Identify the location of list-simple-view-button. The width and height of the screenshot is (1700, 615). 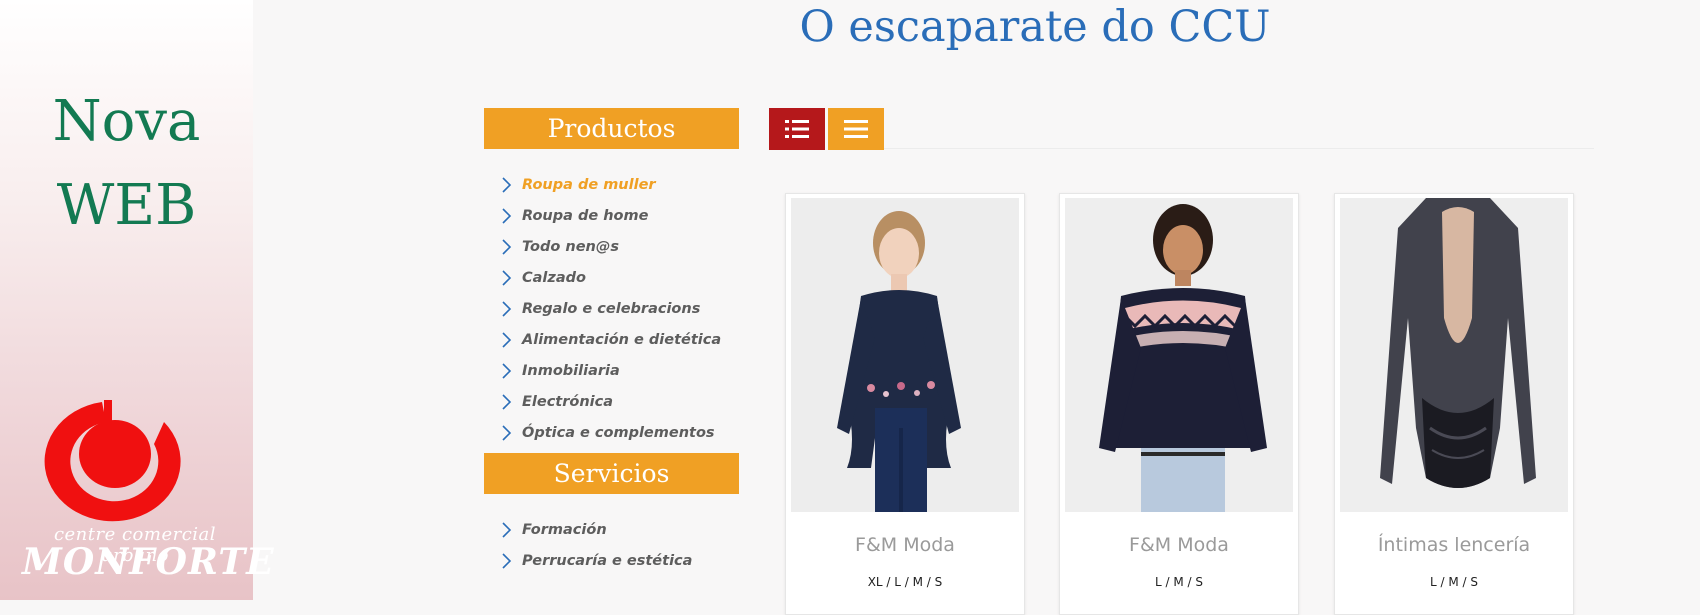
(856, 129).